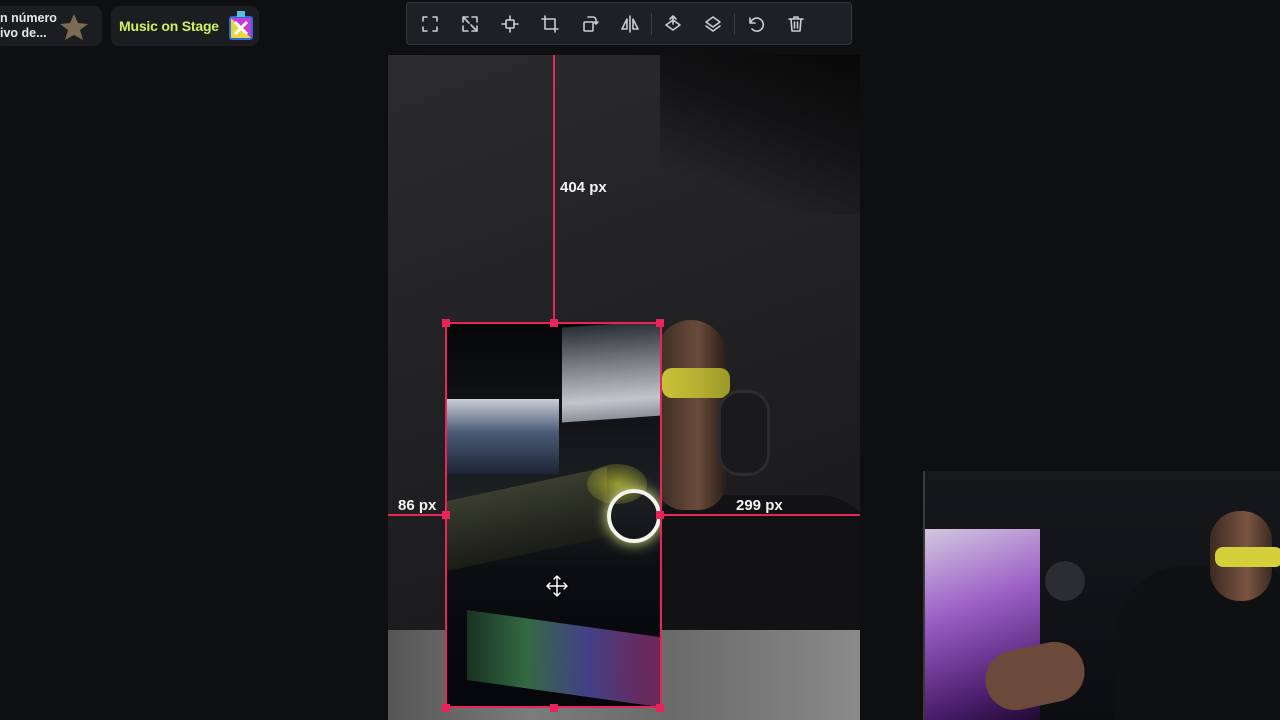  Describe the element at coordinates (761, 515) in the screenshot. I see `right-distance-guide` at that location.